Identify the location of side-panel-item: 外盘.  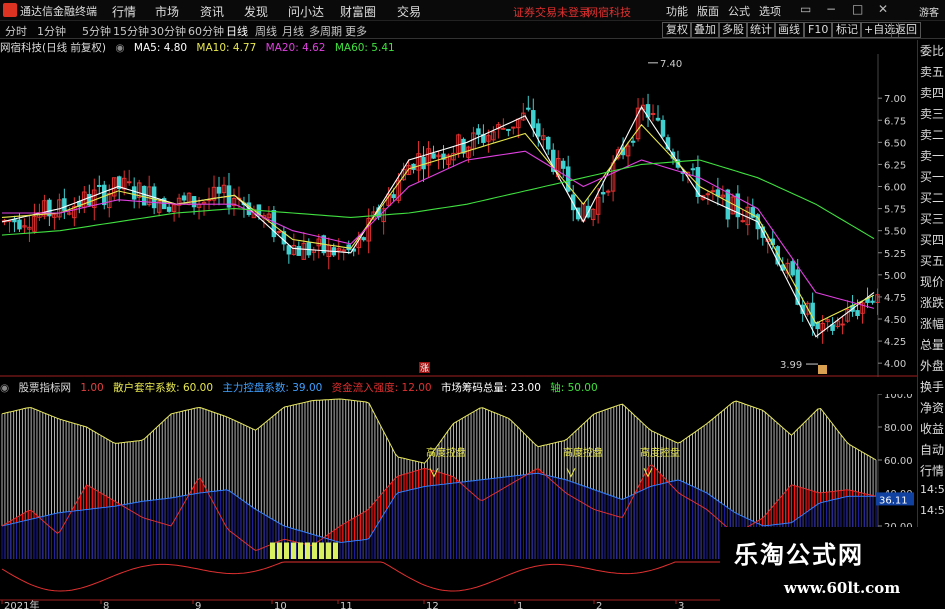
(932, 365).